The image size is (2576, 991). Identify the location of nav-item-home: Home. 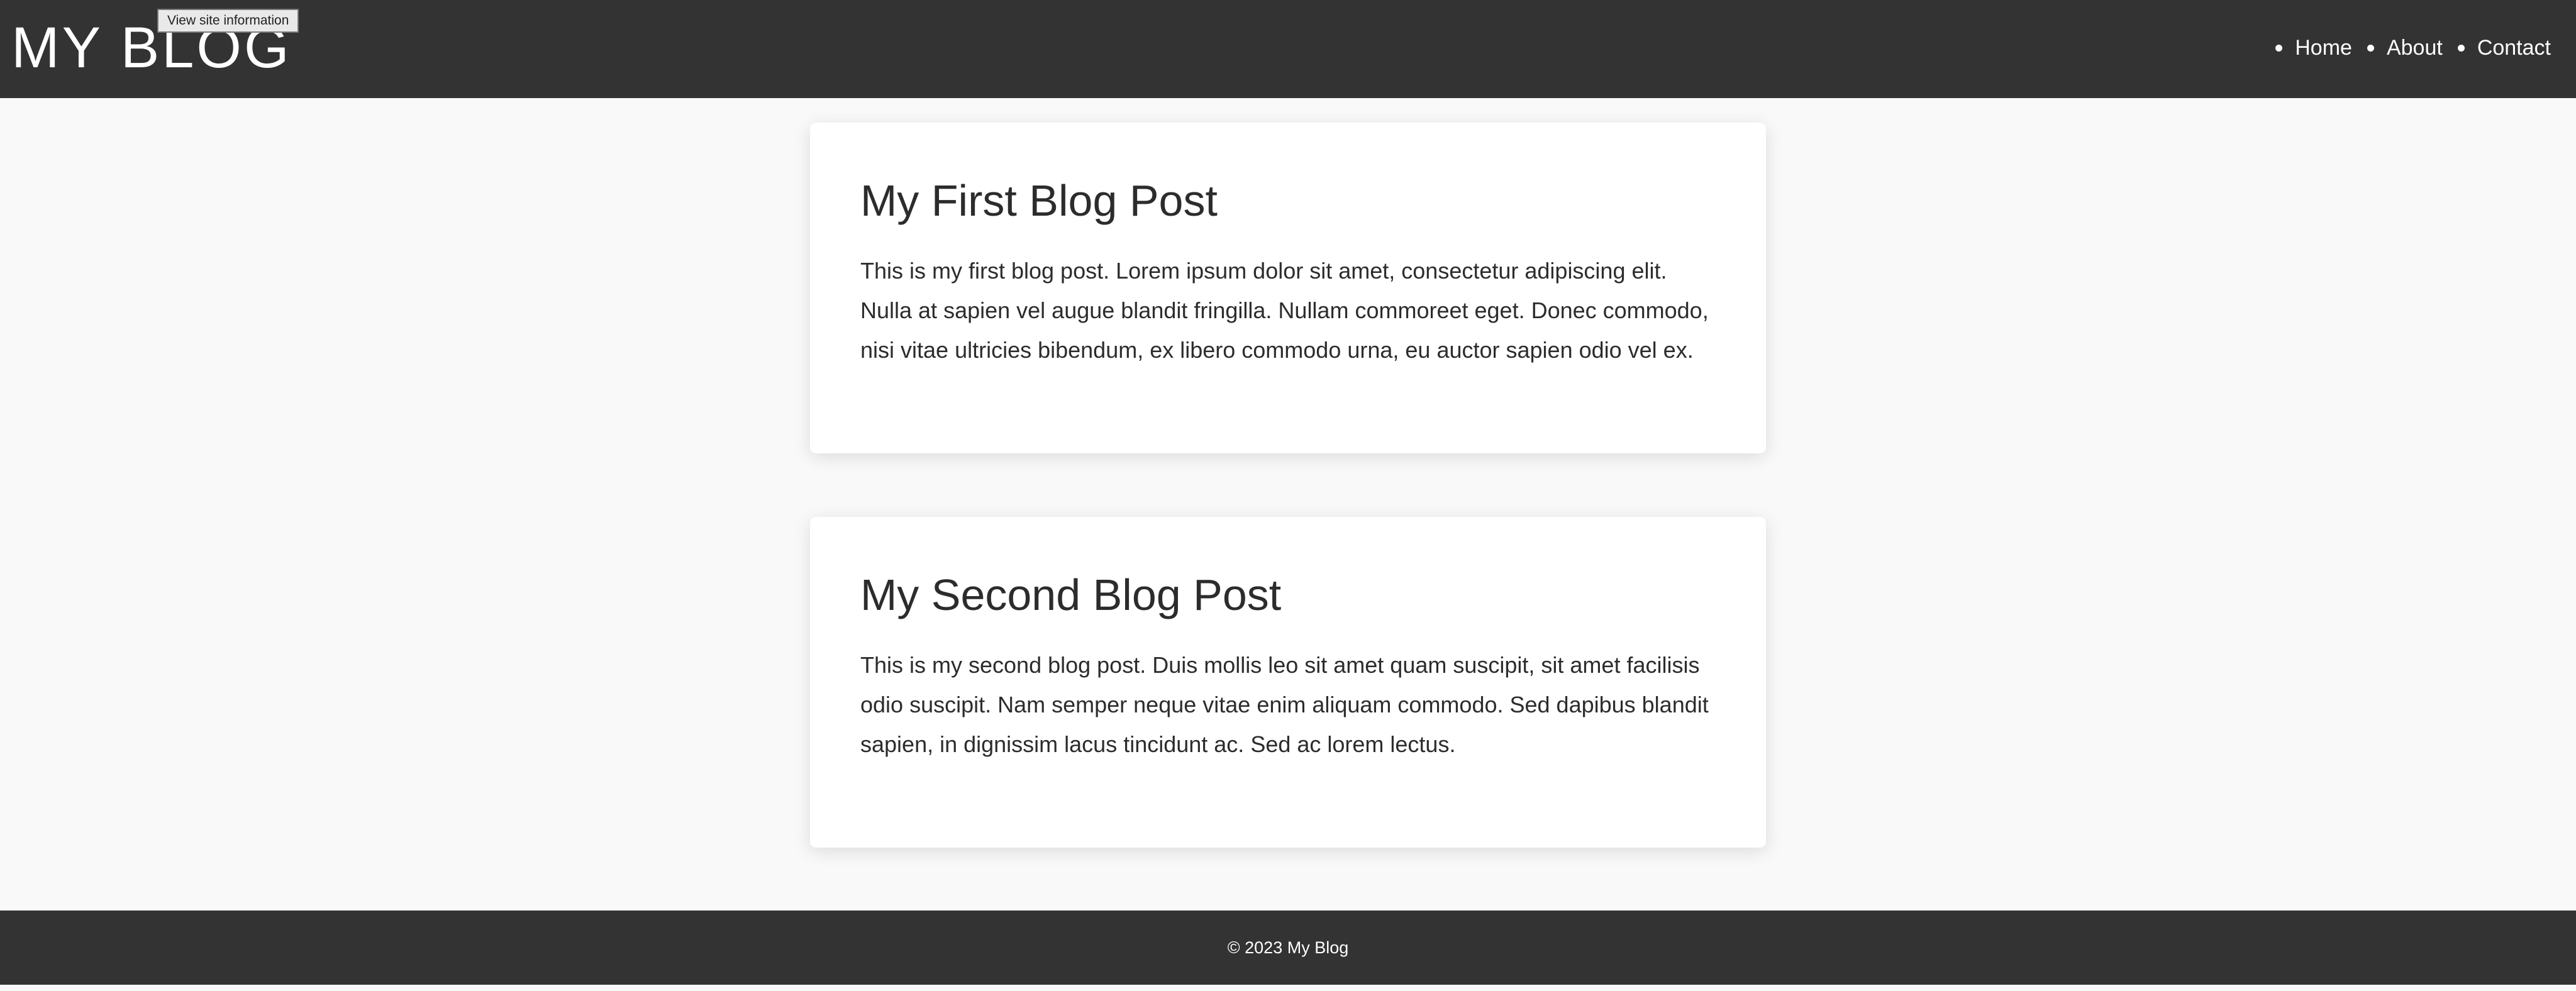
(2313, 47).